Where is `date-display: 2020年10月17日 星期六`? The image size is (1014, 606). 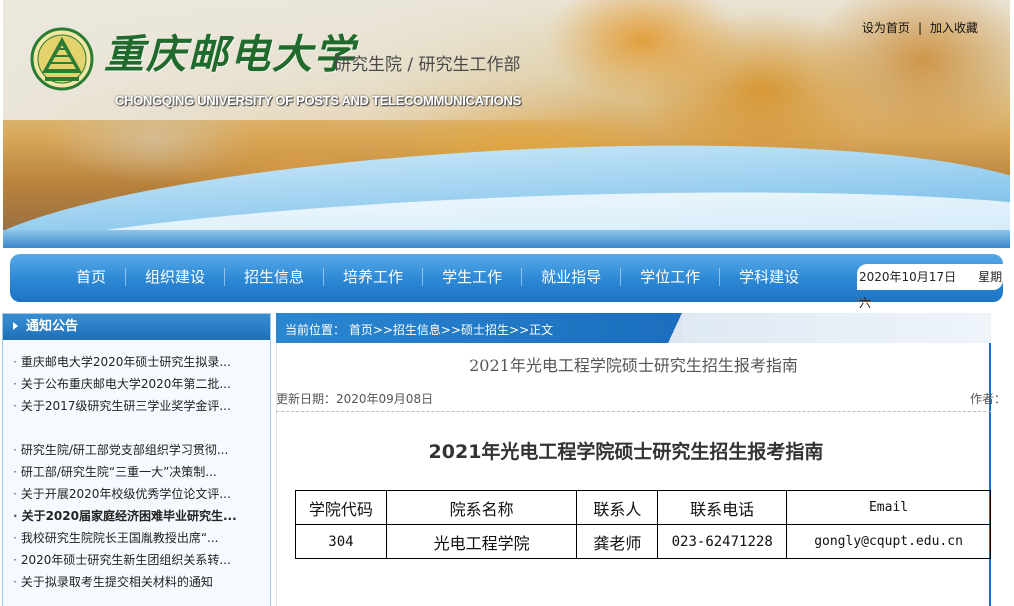 date-display: 2020年10月17日 星期六 is located at coordinates (930, 287).